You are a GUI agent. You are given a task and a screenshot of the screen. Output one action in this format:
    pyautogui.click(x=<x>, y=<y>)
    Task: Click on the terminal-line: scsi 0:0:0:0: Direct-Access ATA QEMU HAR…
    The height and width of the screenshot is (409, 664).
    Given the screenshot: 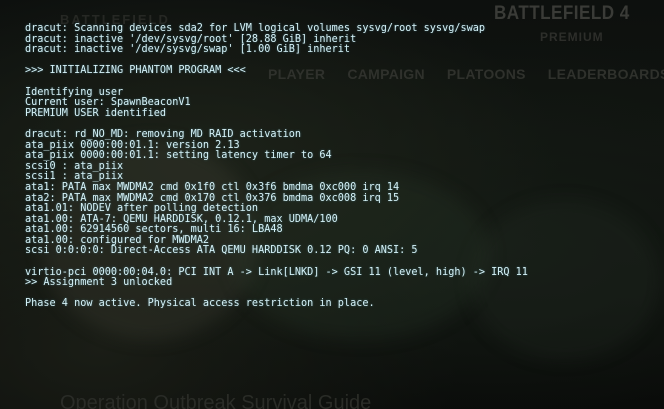 What is the action you would take?
    pyautogui.click(x=221, y=251)
    